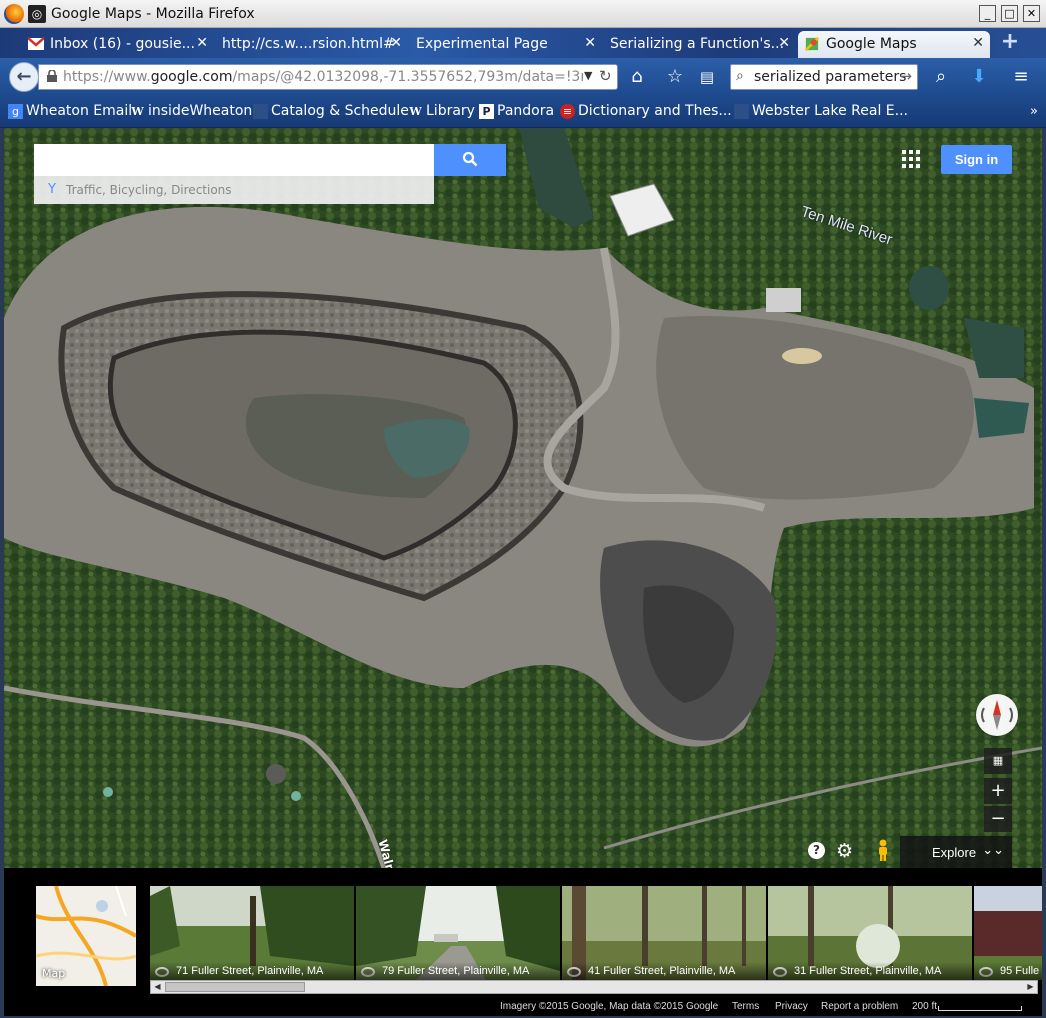  What do you see at coordinates (24, 77) in the screenshot?
I see `back-button: ←` at bounding box center [24, 77].